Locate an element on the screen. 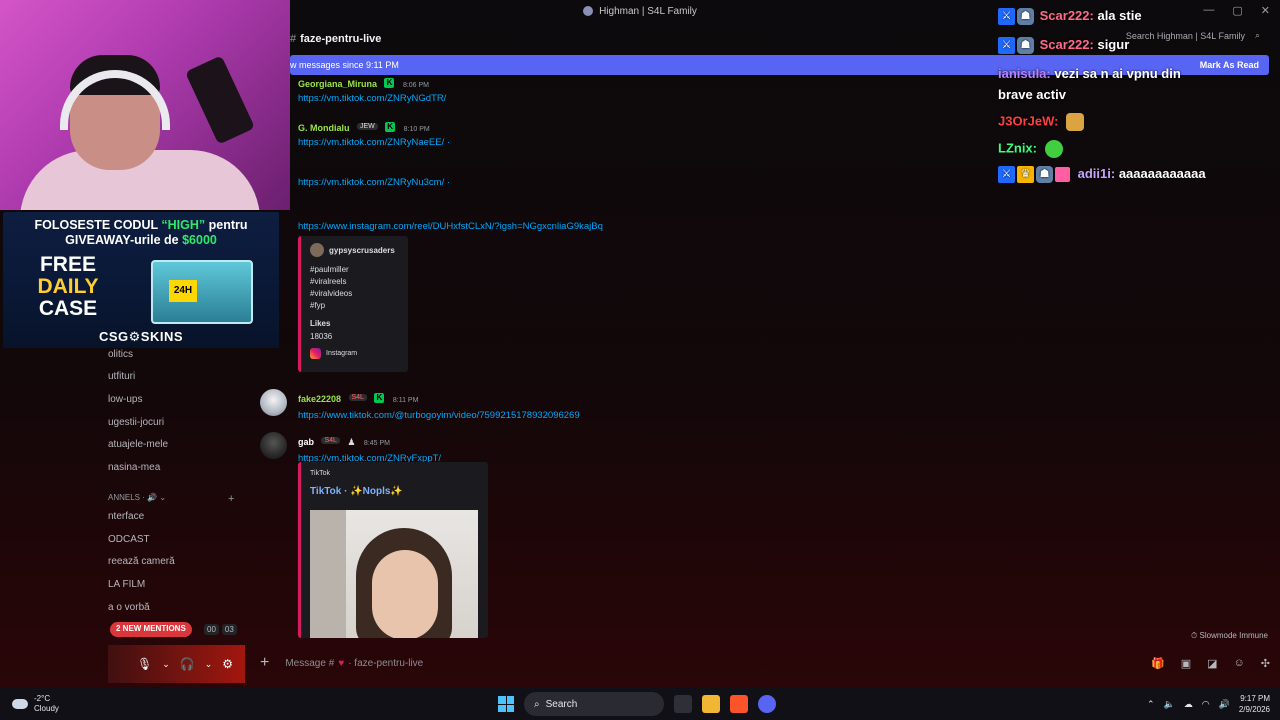 The image size is (1280, 720). message-link: https://vm.tiktok.com/ZNRyNu3cm/ · is located at coordinates (374, 182).